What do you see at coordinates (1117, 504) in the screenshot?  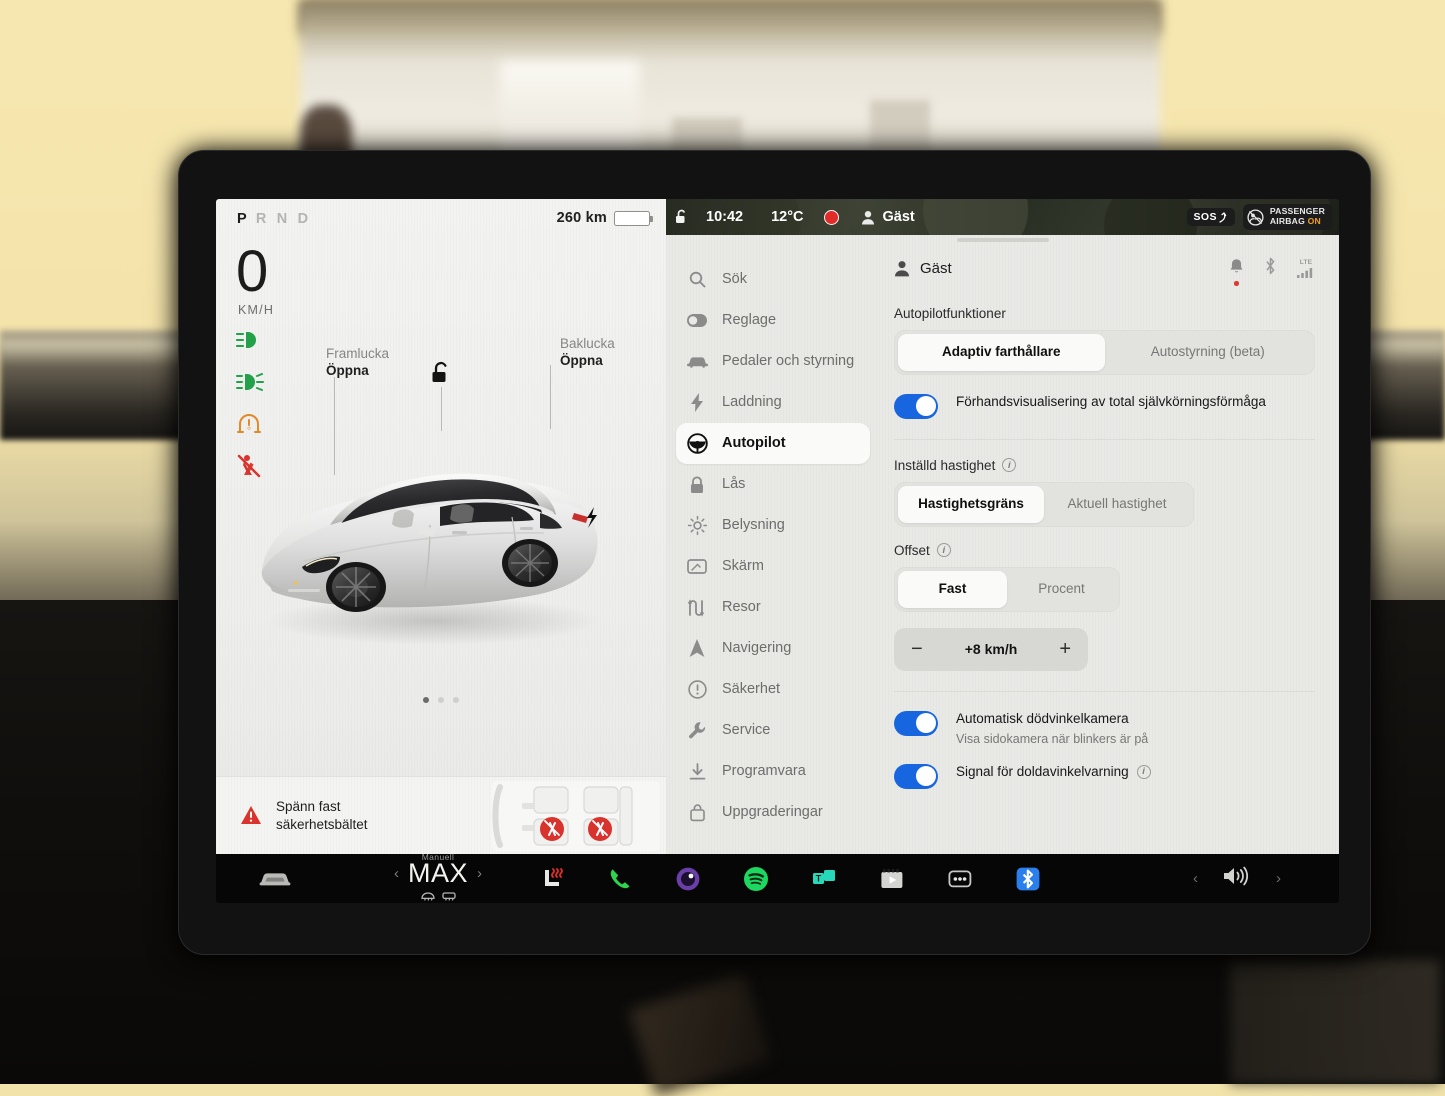 I see `segment-aktuell-hastighet: Aktuell hastighet` at bounding box center [1117, 504].